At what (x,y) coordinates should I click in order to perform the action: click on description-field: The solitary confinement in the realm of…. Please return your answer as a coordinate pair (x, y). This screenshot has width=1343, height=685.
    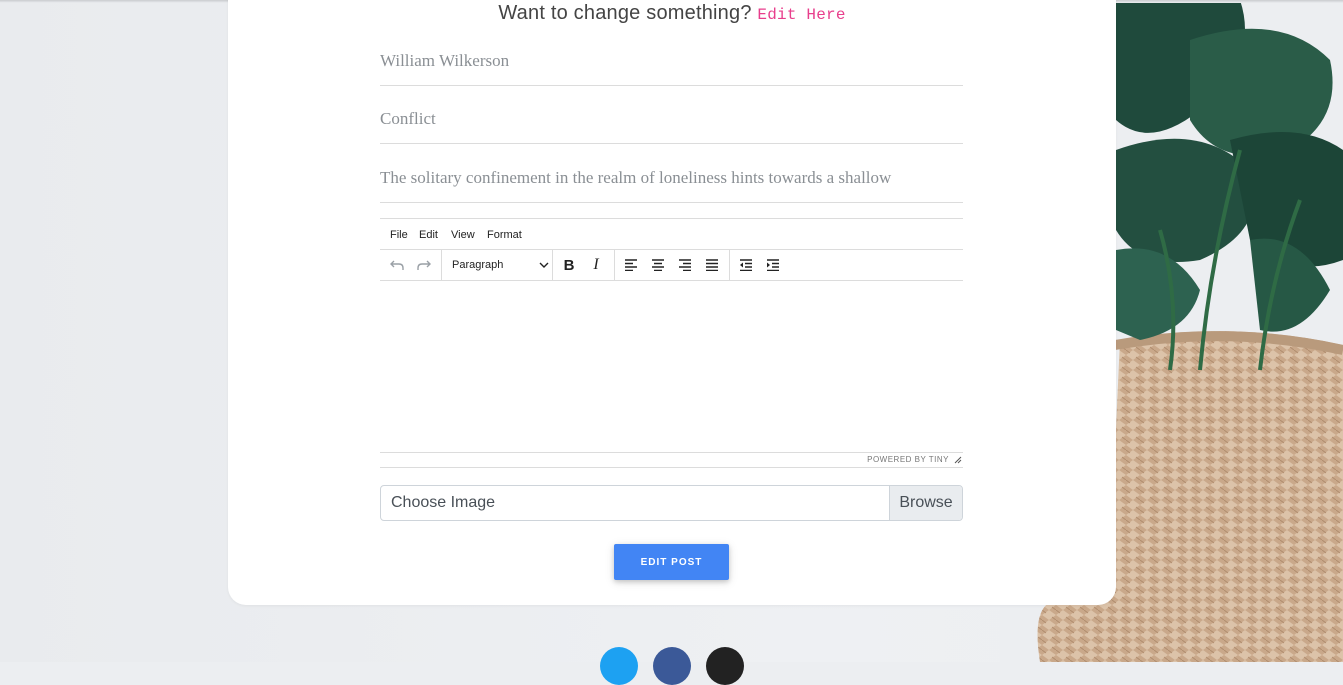
    Looking at the image, I should click on (671, 182).